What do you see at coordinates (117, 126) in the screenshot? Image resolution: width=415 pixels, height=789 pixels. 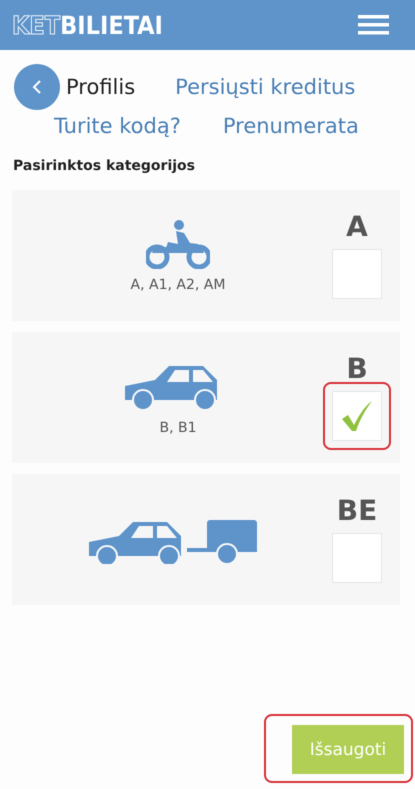 I see `nav-link: Turite kodą?` at bounding box center [117, 126].